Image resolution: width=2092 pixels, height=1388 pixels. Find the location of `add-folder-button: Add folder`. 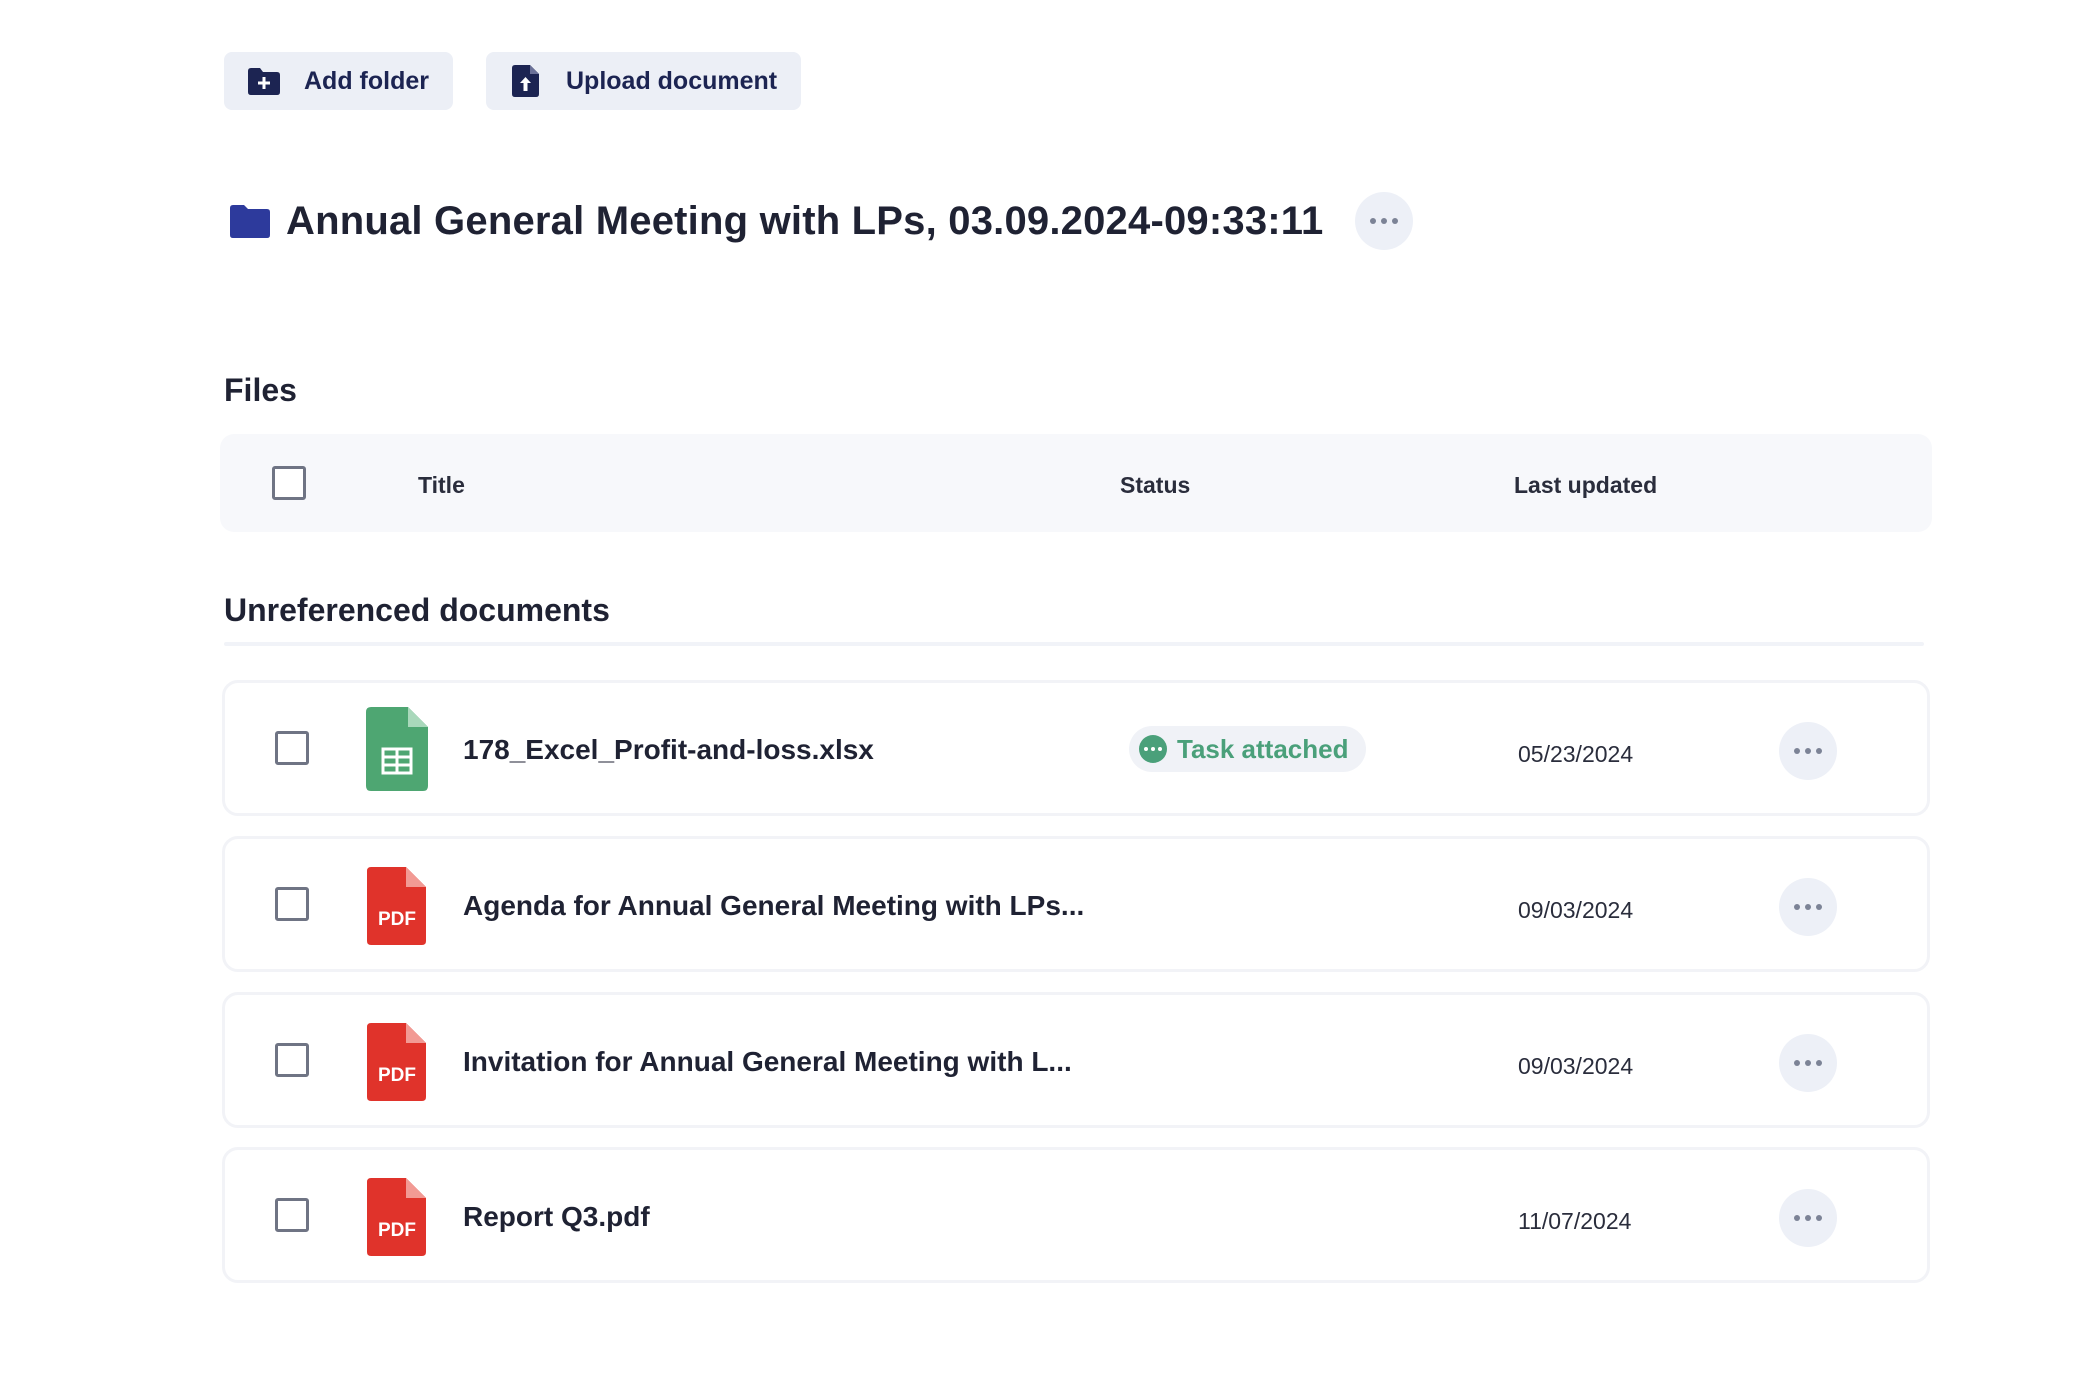

add-folder-button: Add folder is located at coordinates (338, 81).